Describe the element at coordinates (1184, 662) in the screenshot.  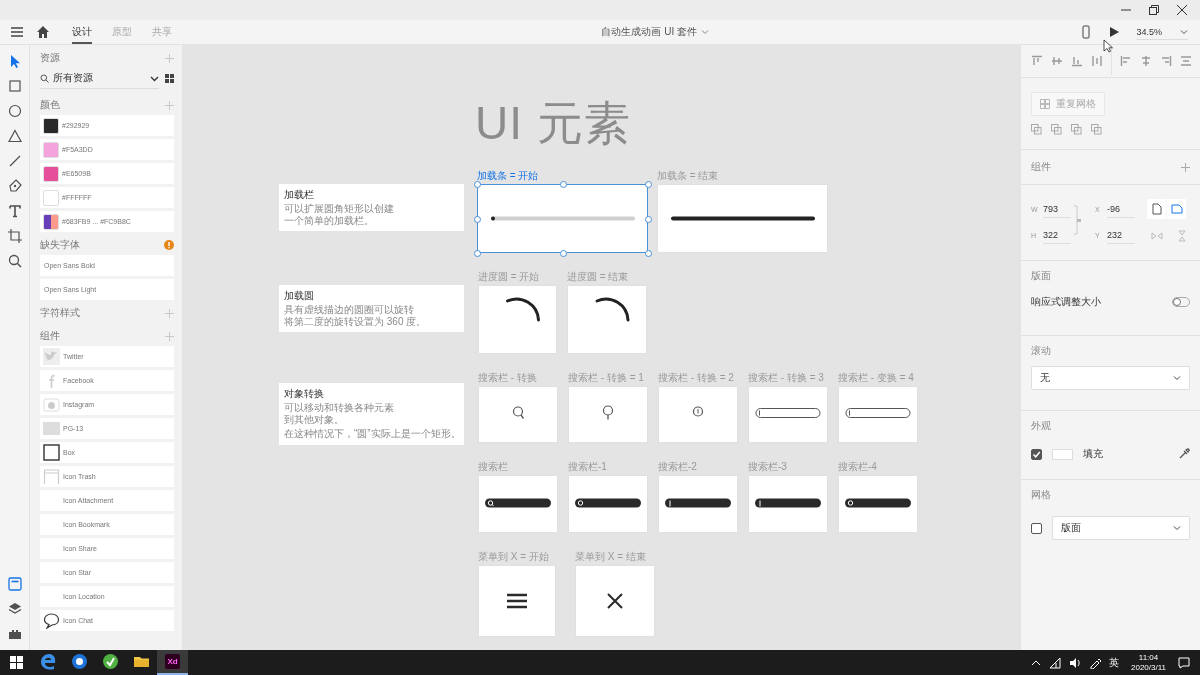
I see `notification-icon` at that location.